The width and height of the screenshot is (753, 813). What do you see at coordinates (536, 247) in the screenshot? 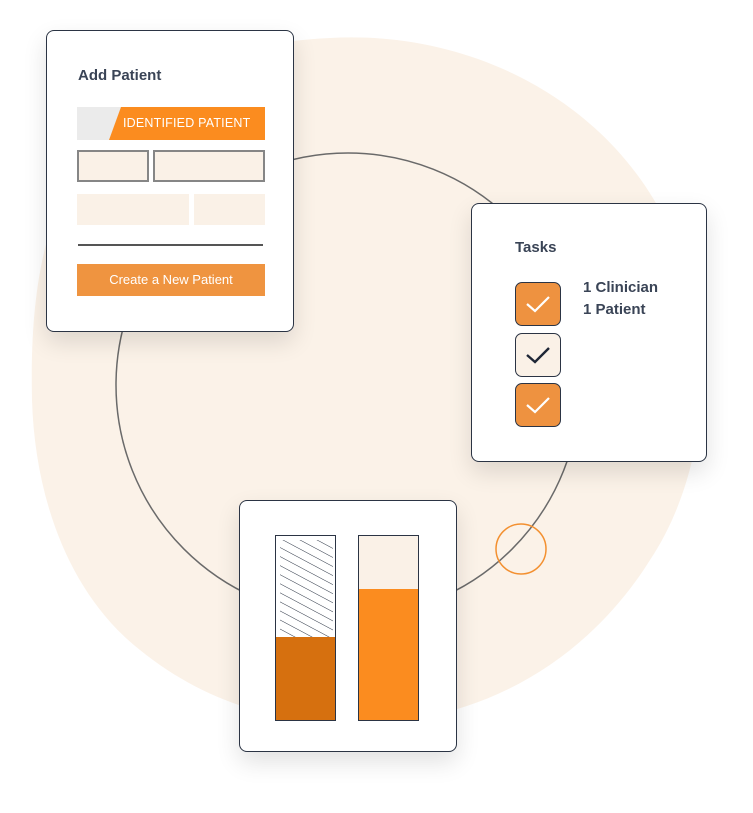
I see `tasks-title: Tasks` at bounding box center [536, 247].